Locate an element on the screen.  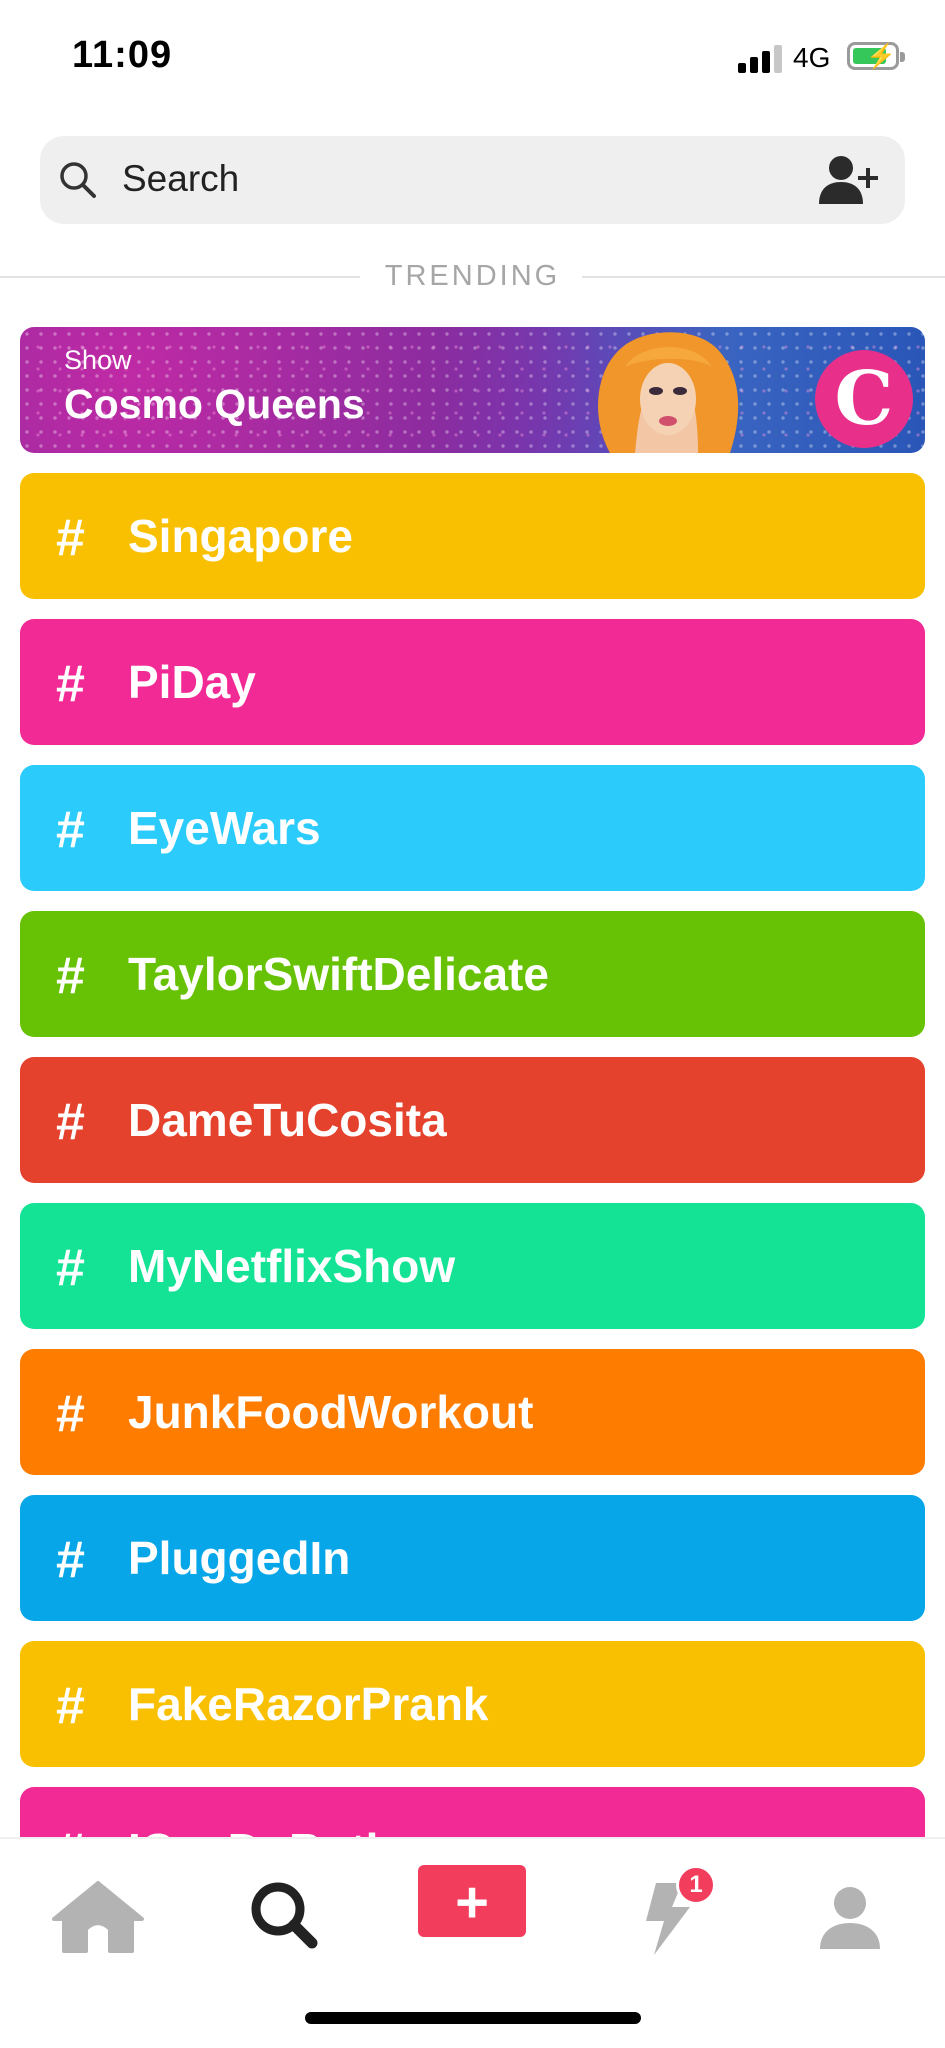
tag-label: JunkFoodWorkout is located at coordinates (331, 1412).